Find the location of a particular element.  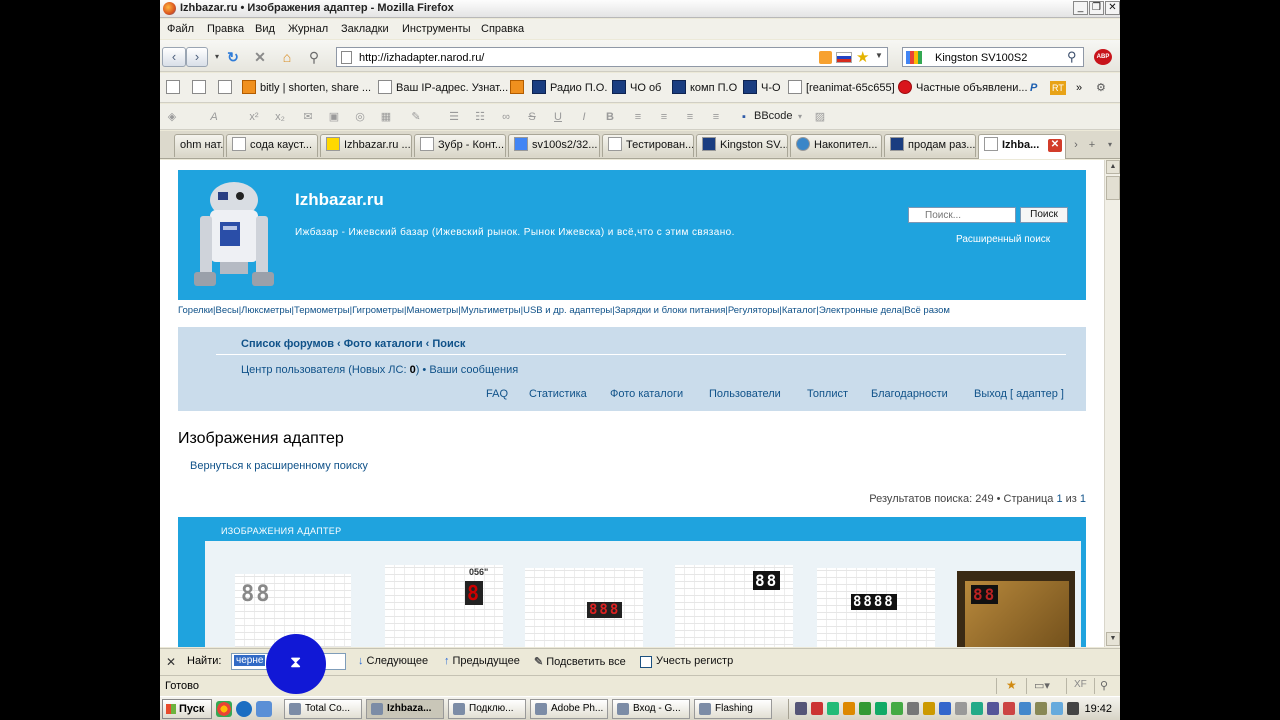

highlight-all-button: ✎ Подсветить все is located at coordinates (580, 661).